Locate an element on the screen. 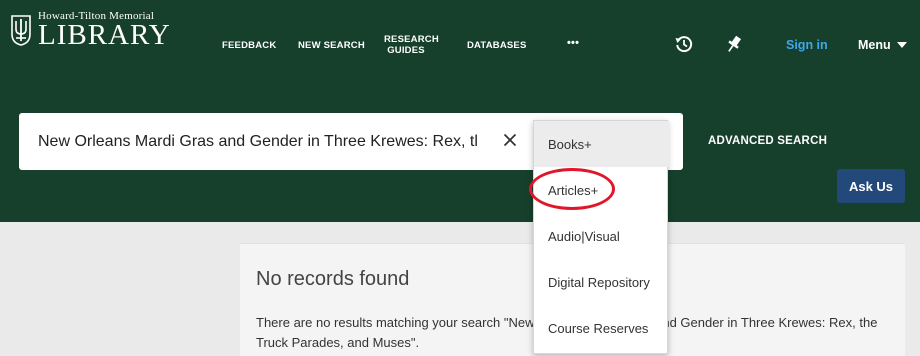  menu-button: Menu is located at coordinates (882, 45).